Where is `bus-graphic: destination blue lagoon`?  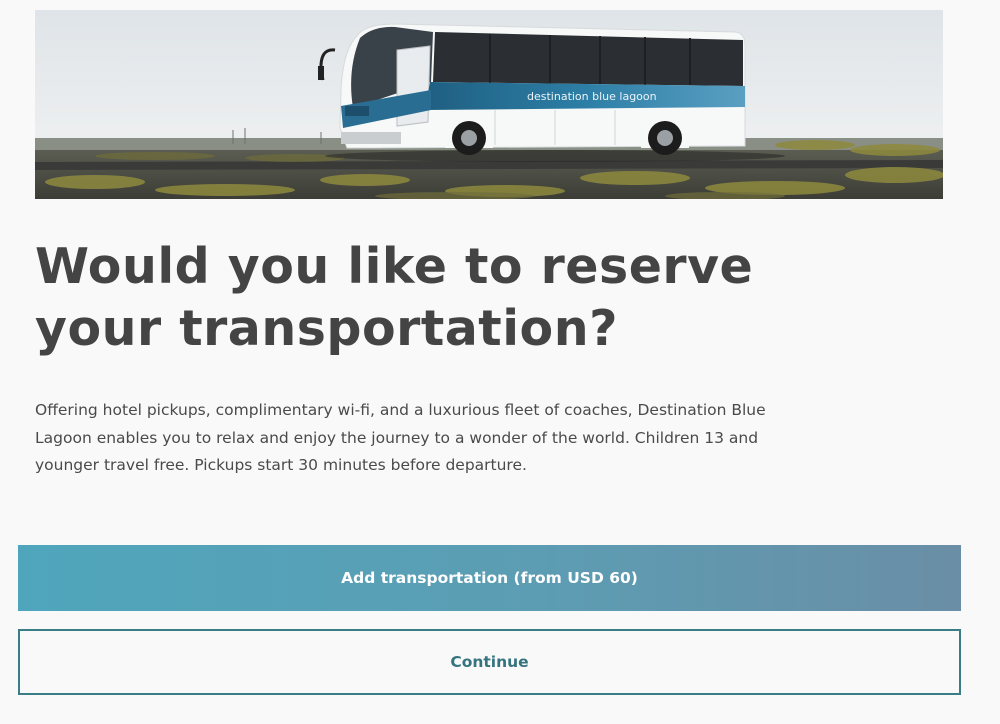
bus-graphic: destination blue lagoon is located at coordinates (532, 89).